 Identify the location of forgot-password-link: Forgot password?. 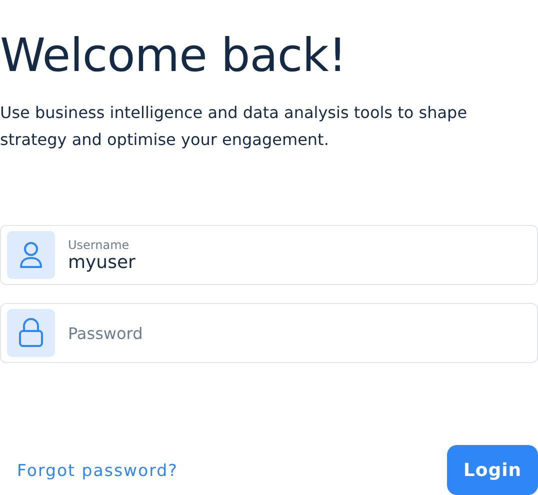
(97, 470).